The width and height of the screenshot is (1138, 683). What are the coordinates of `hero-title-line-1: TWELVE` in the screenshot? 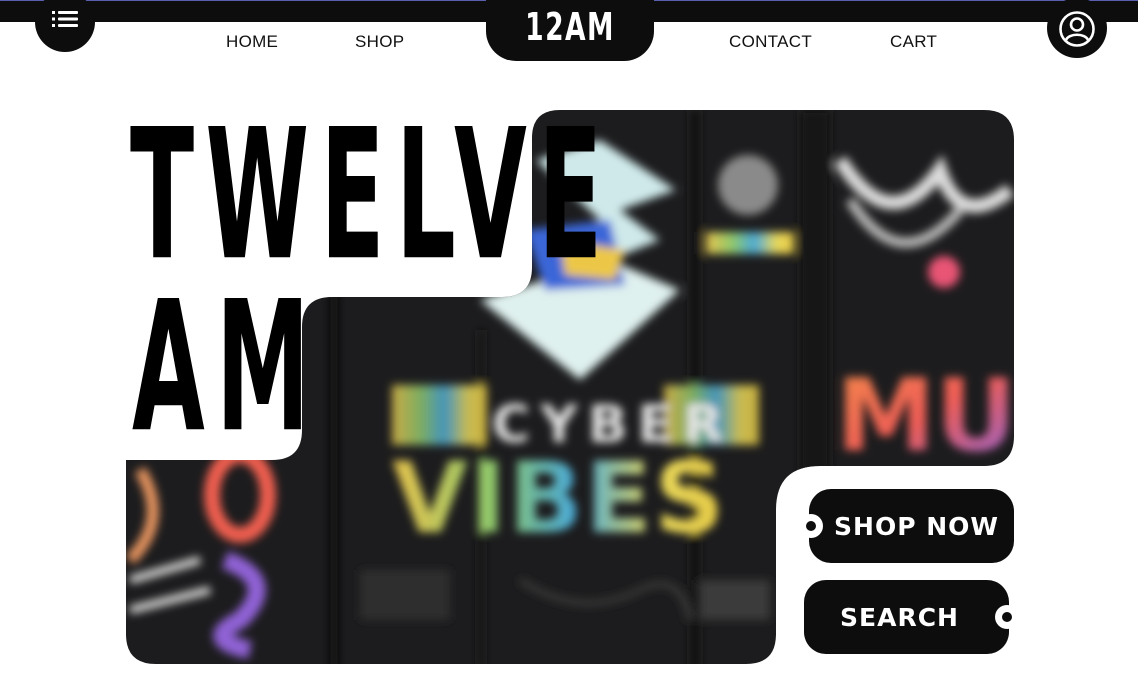 It's located at (372, 195).